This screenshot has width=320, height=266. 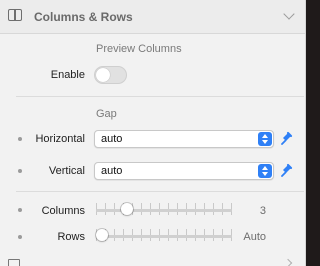 What do you see at coordinates (184, 139) in the screenshot?
I see `horizontal-gap-select: auto` at bounding box center [184, 139].